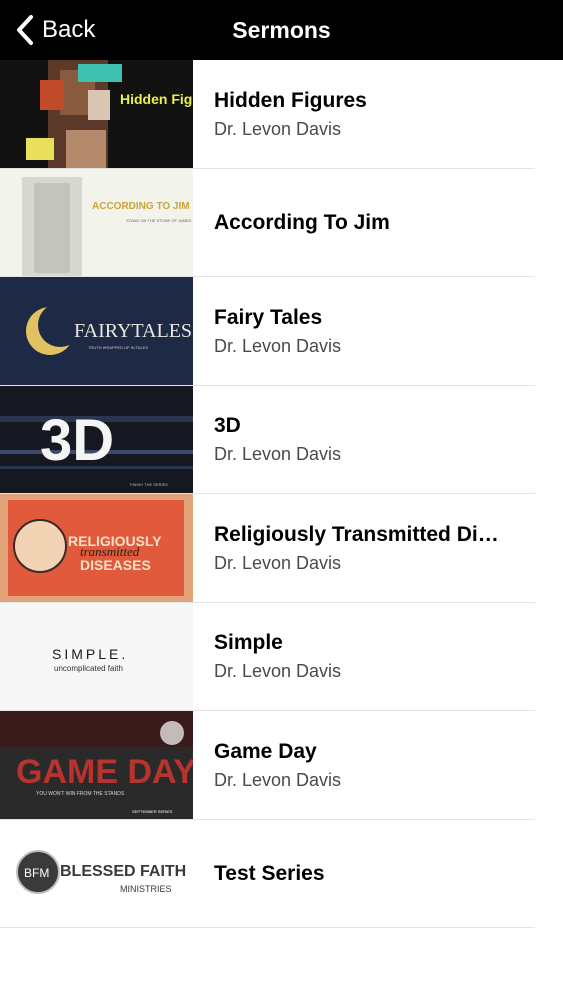 Image resolution: width=563 pixels, height=1000 pixels. I want to click on sermon-title: Game Day, so click(265, 751).